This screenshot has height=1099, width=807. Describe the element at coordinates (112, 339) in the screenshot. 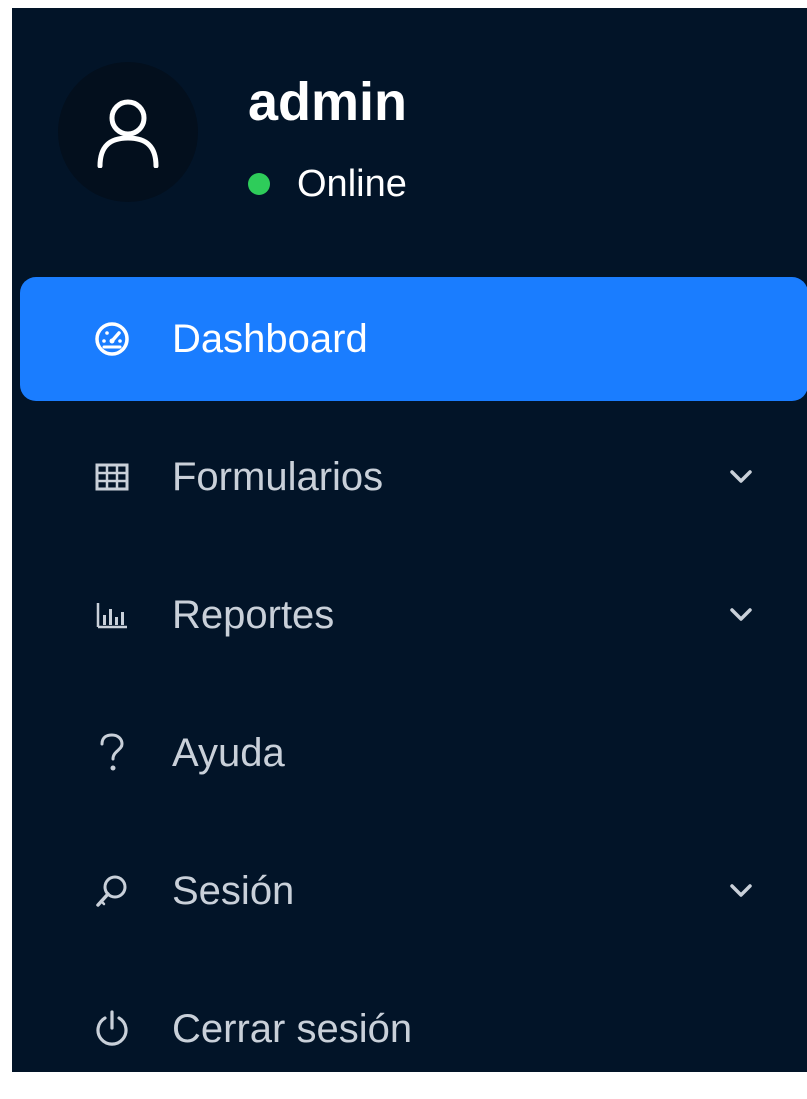

I see `dashboard-gauge-icon` at that location.